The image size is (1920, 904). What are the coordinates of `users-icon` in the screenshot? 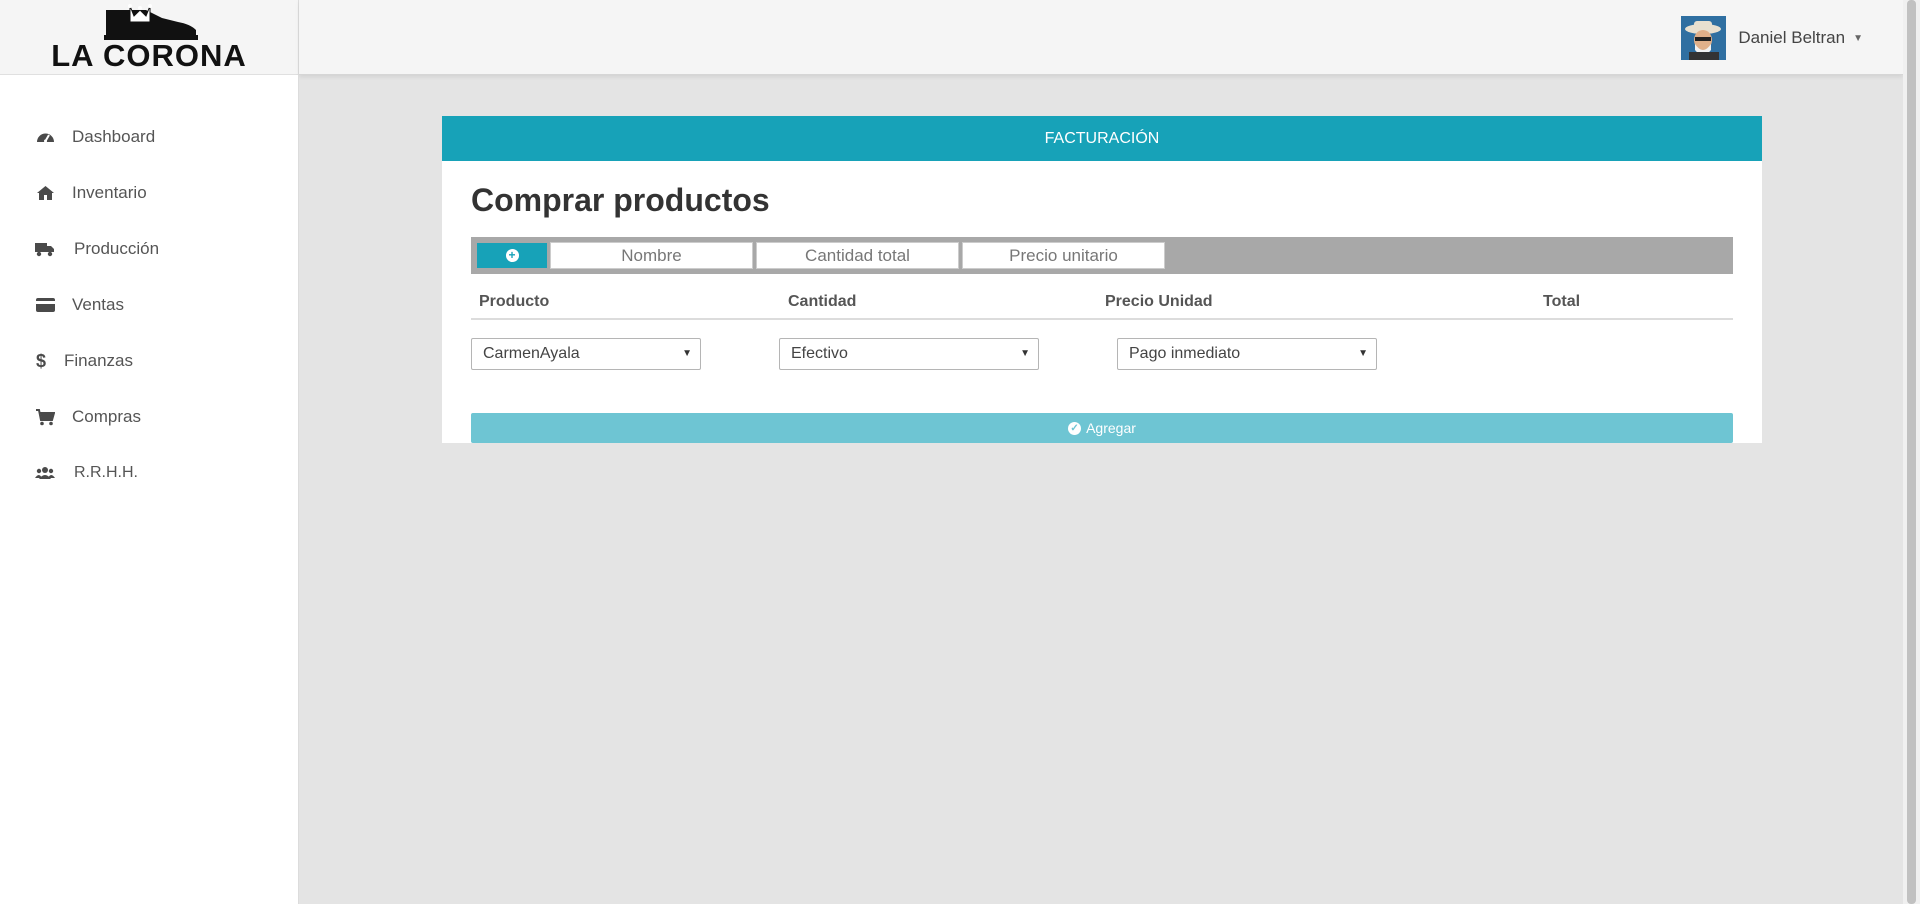 It's located at (45, 473).